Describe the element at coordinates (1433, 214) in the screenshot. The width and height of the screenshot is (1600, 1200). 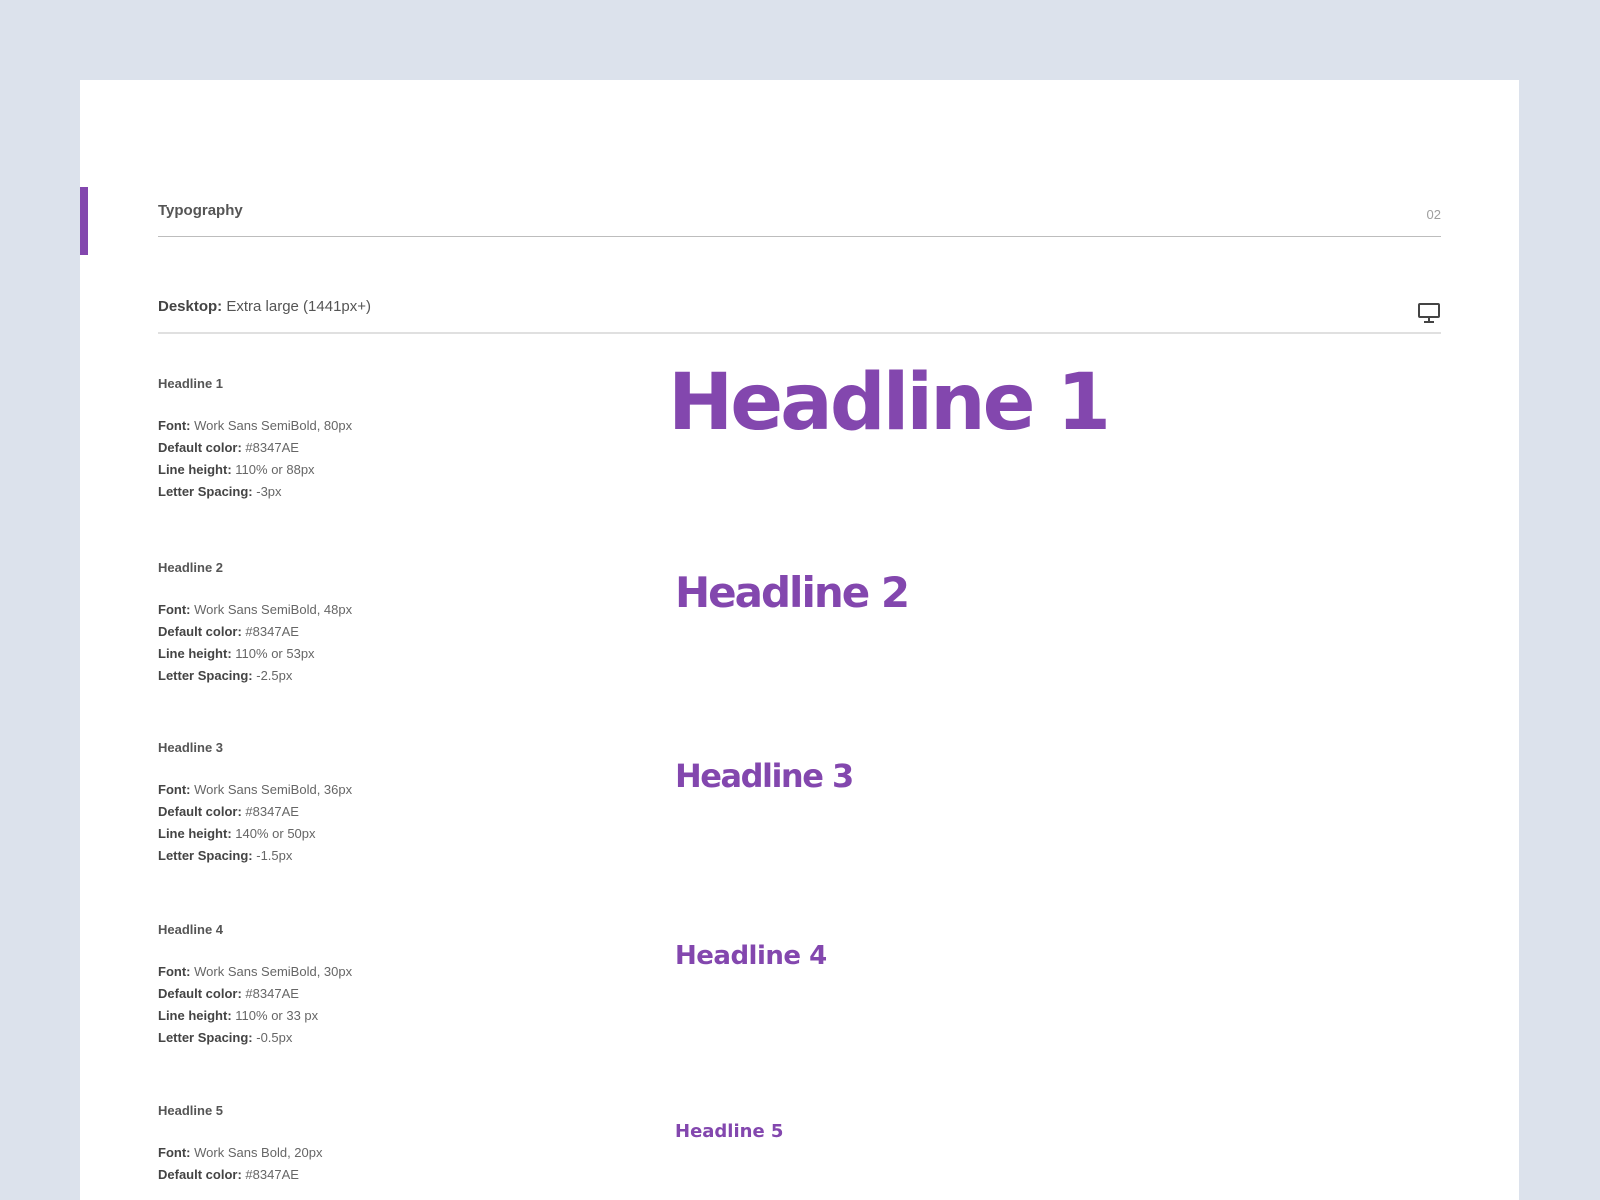
I see `section-number: 02` at that location.